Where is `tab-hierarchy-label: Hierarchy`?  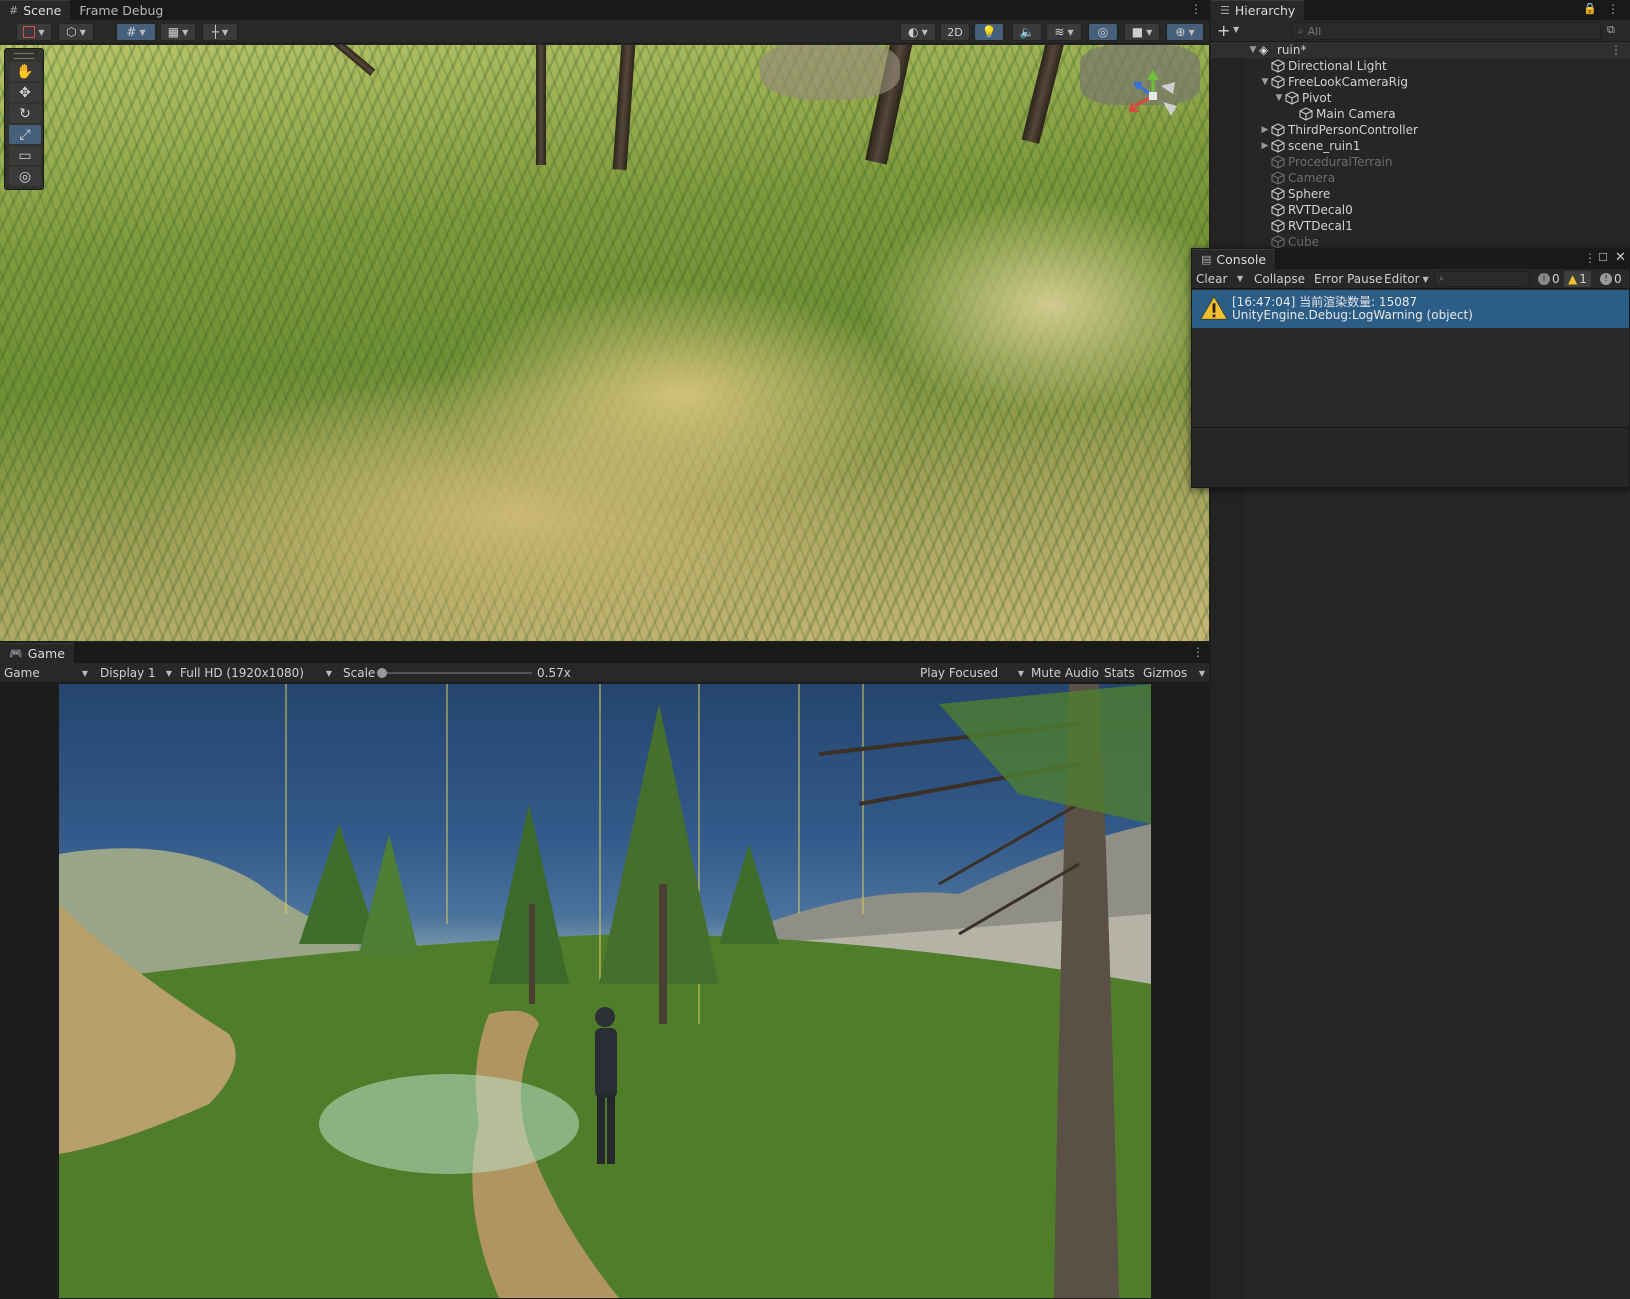
tab-hierarchy-label: Hierarchy is located at coordinates (1265, 10).